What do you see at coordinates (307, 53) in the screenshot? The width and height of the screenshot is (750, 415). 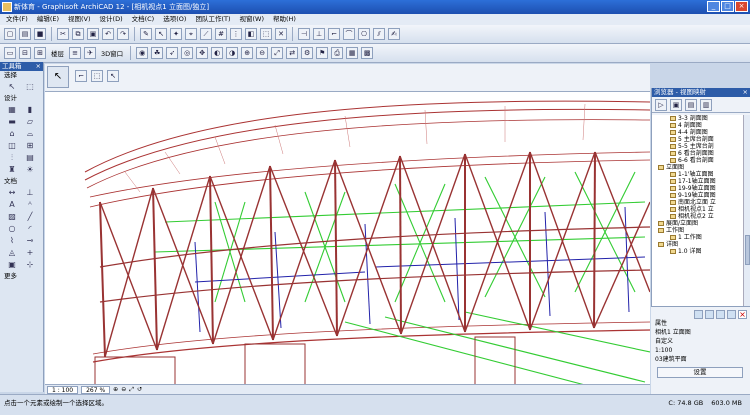 I see `settings-icon: ⚙` at bounding box center [307, 53].